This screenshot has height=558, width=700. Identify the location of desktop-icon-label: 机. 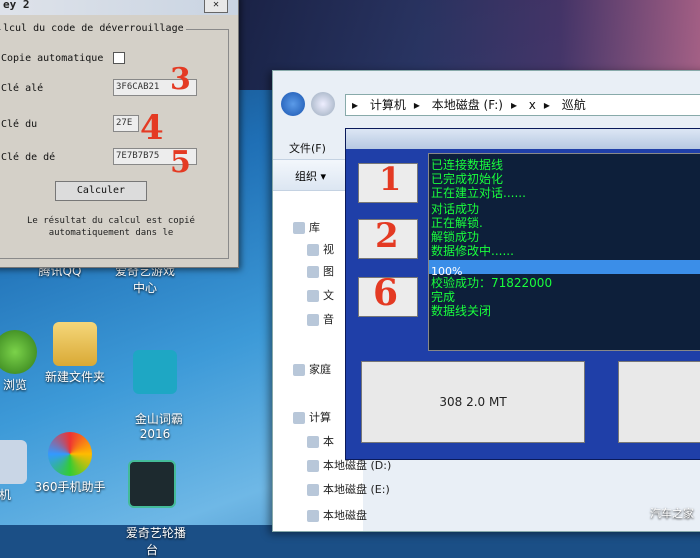
(5, 495).